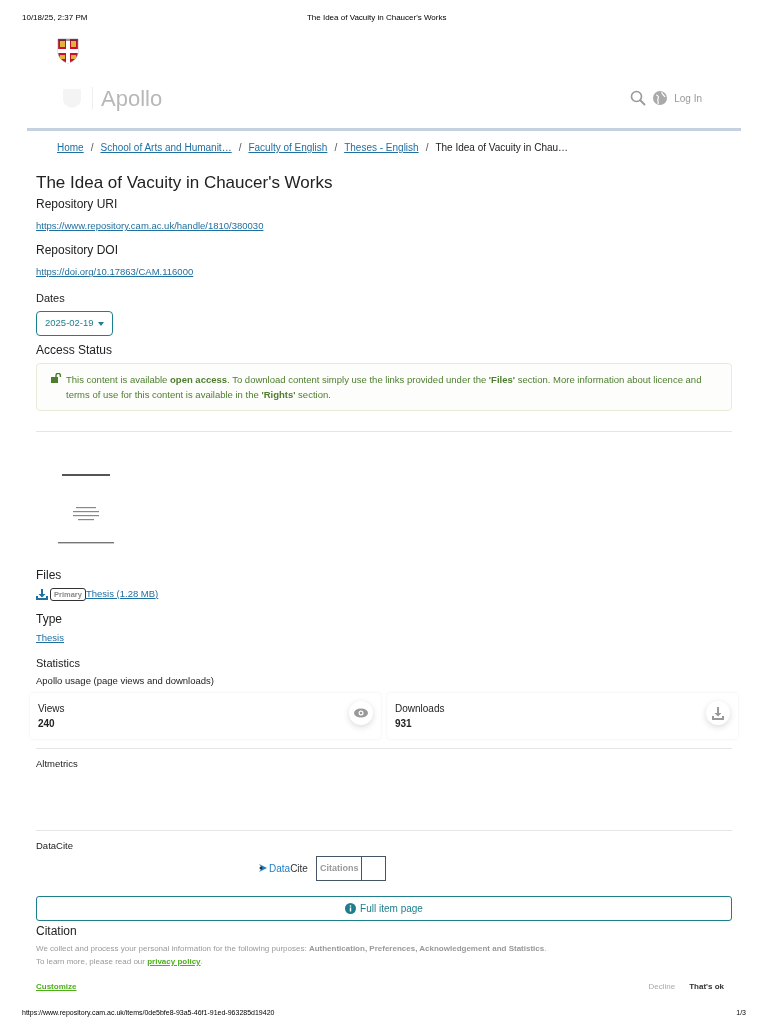  What do you see at coordinates (70, 147) in the screenshot?
I see `breadcrumb-link: Home` at bounding box center [70, 147].